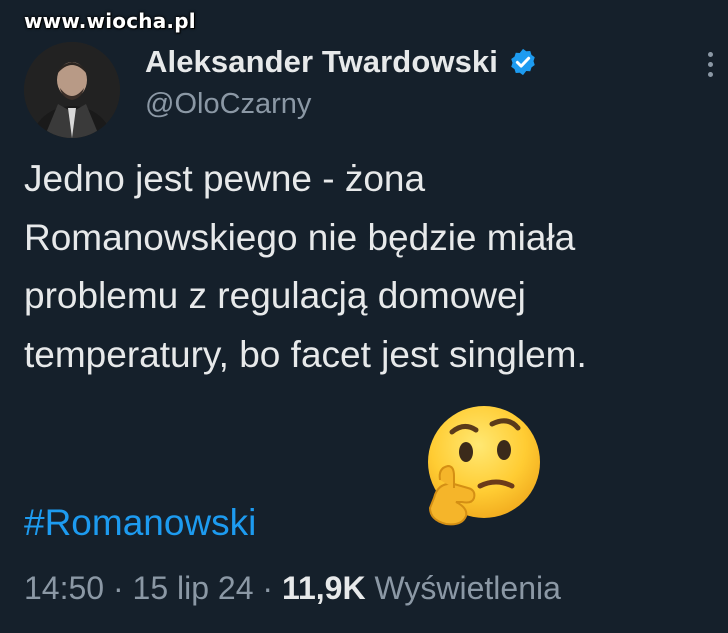 This screenshot has height=633, width=728. What do you see at coordinates (321, 62) in the screenshot?
I see `author-display-name: Aleksander Twardowski` at bounding box center [321, 62].